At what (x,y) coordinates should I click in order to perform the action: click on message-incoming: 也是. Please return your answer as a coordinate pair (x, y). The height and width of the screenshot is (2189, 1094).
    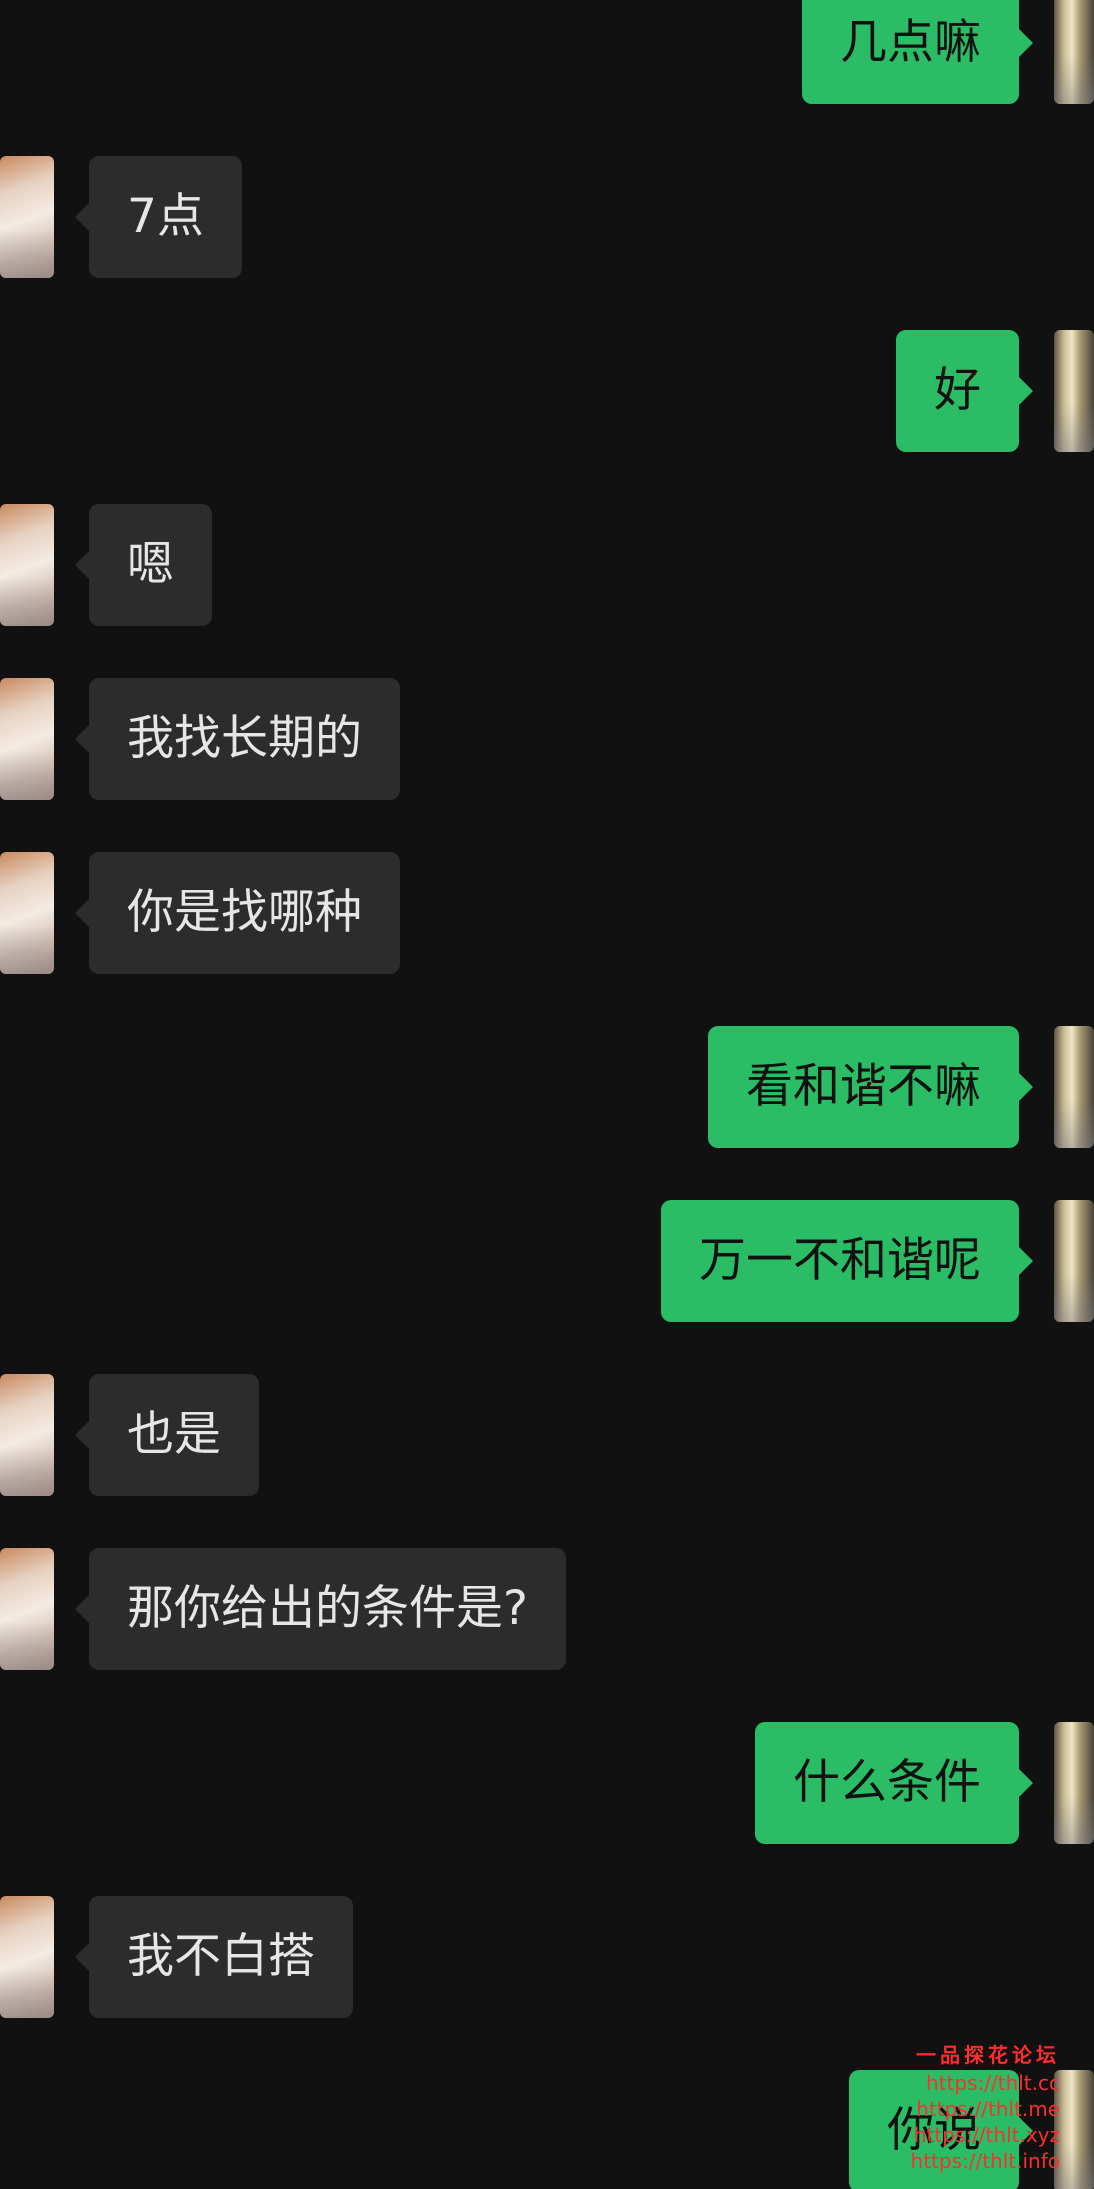
    Looking at the image, I should click on (547, 1435).